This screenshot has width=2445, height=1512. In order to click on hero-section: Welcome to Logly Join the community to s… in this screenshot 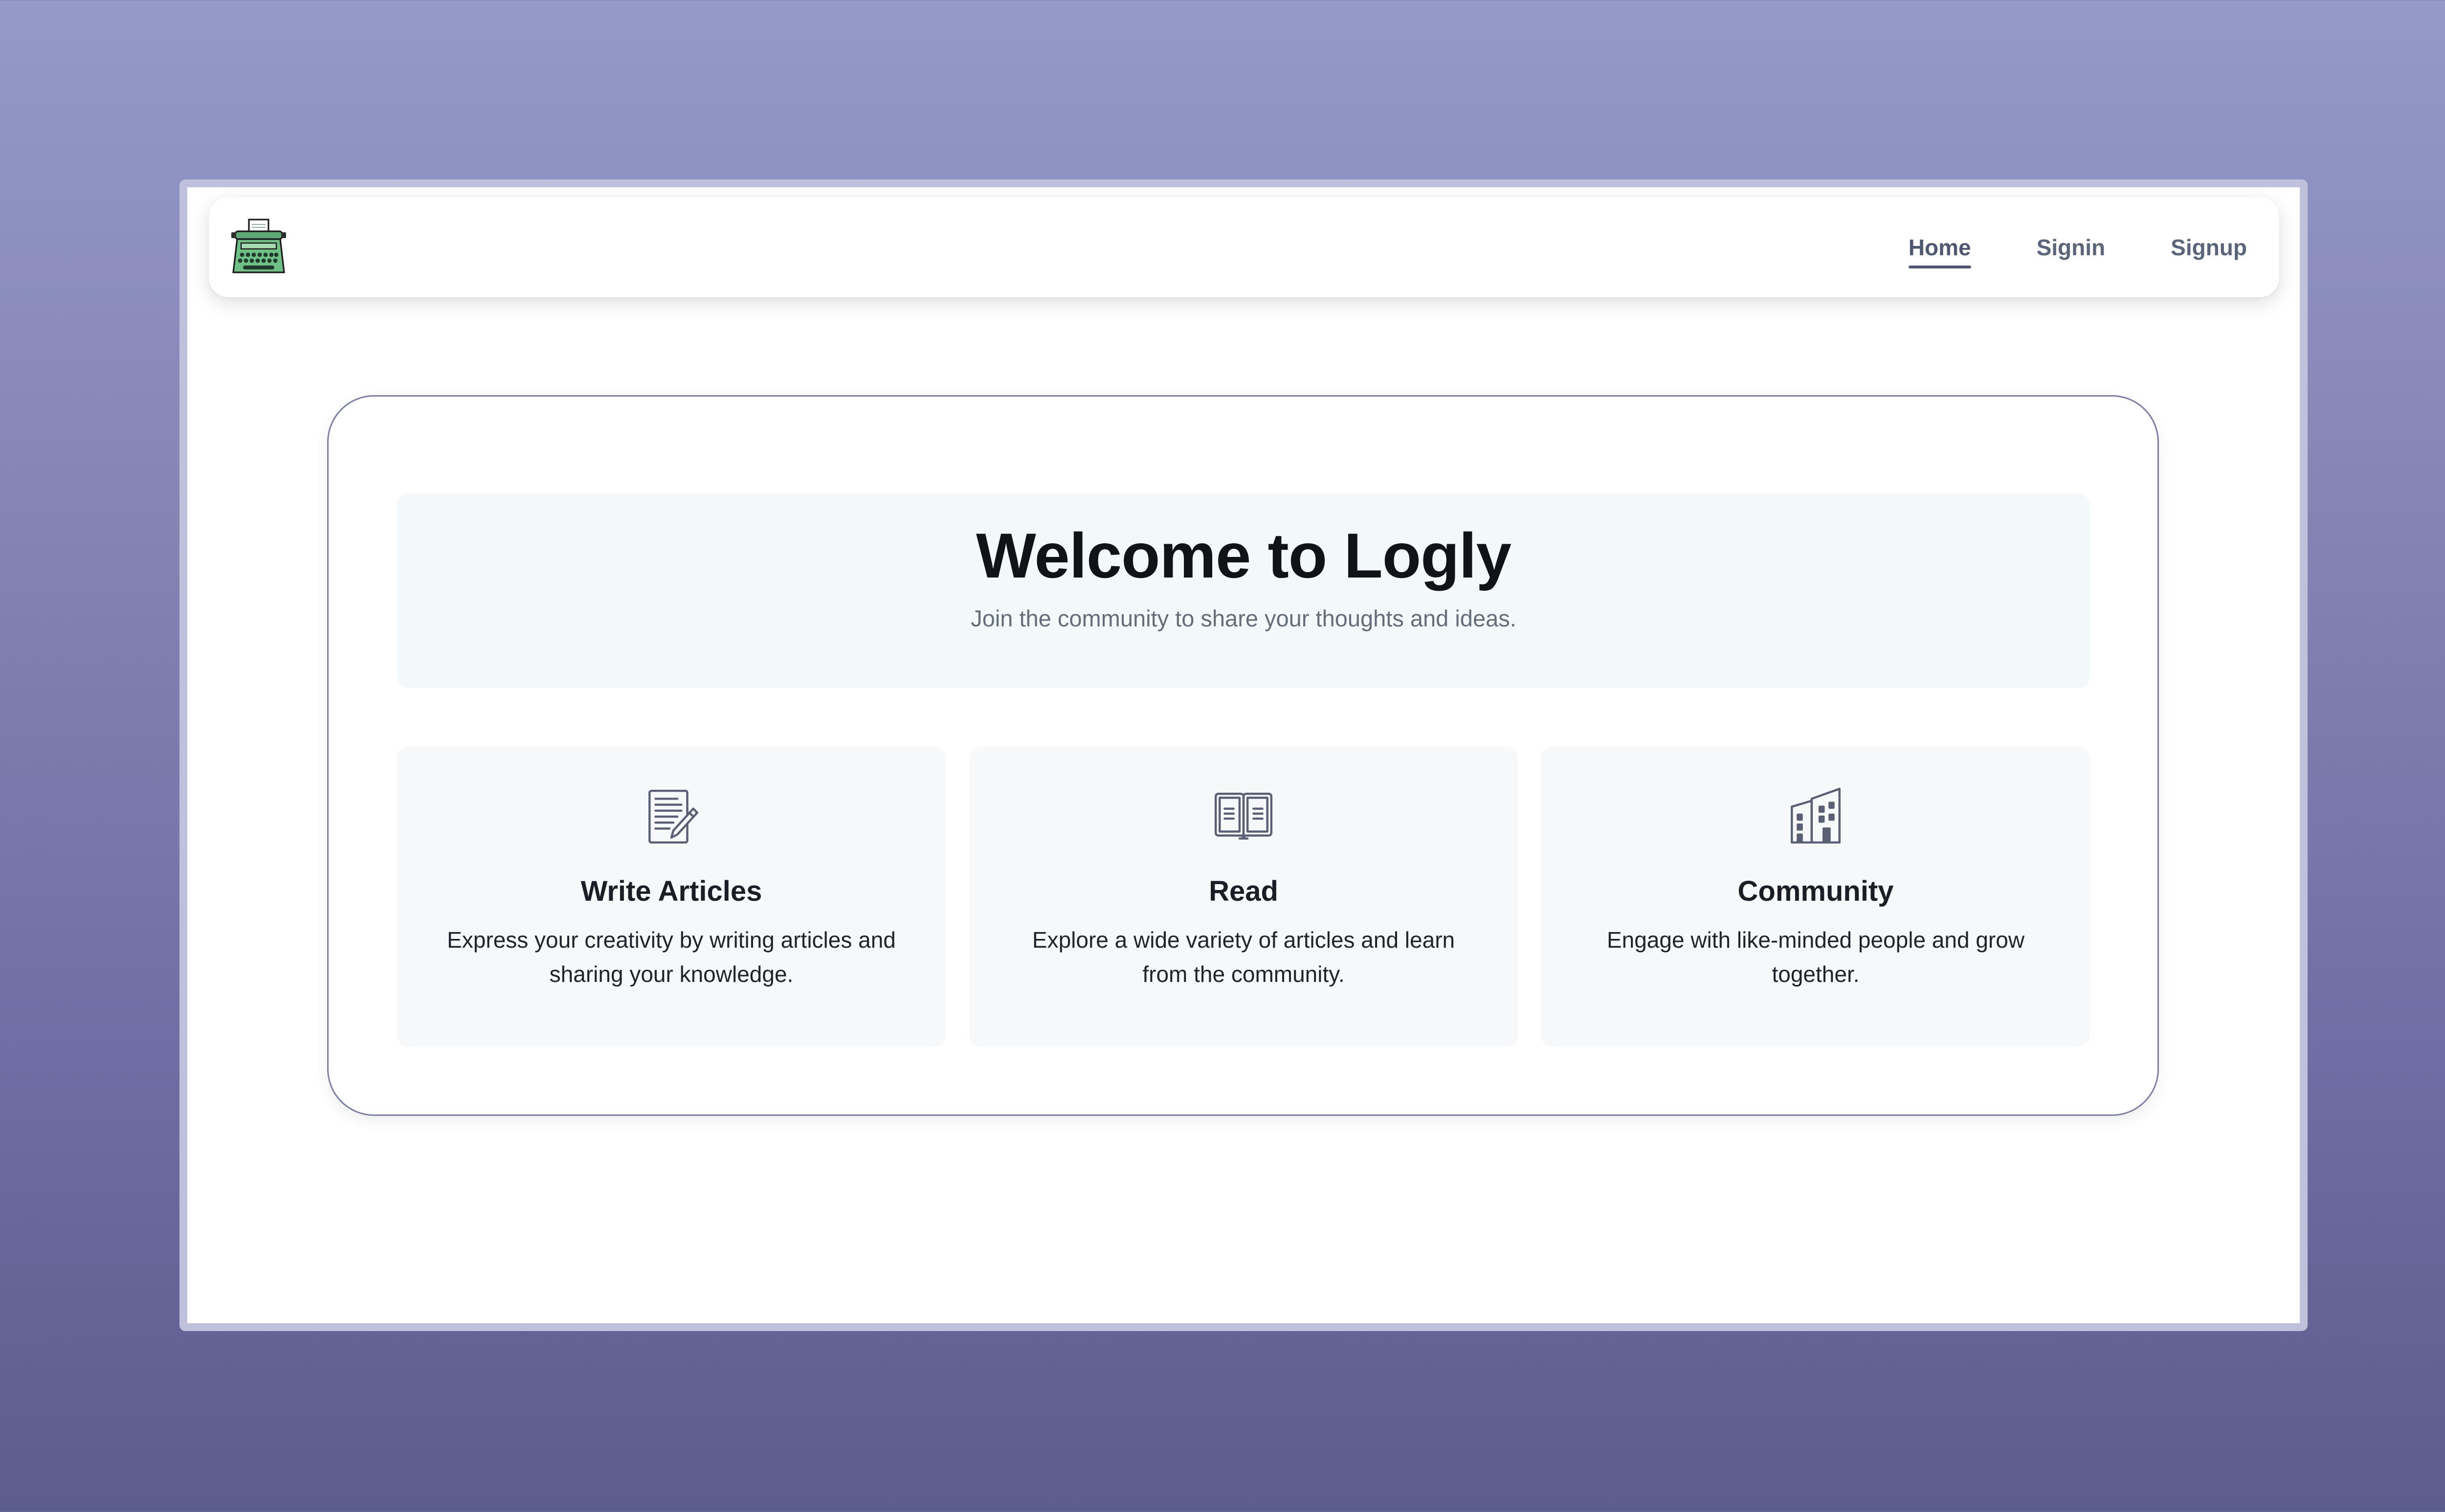, I will do `click(1243, 591)`.